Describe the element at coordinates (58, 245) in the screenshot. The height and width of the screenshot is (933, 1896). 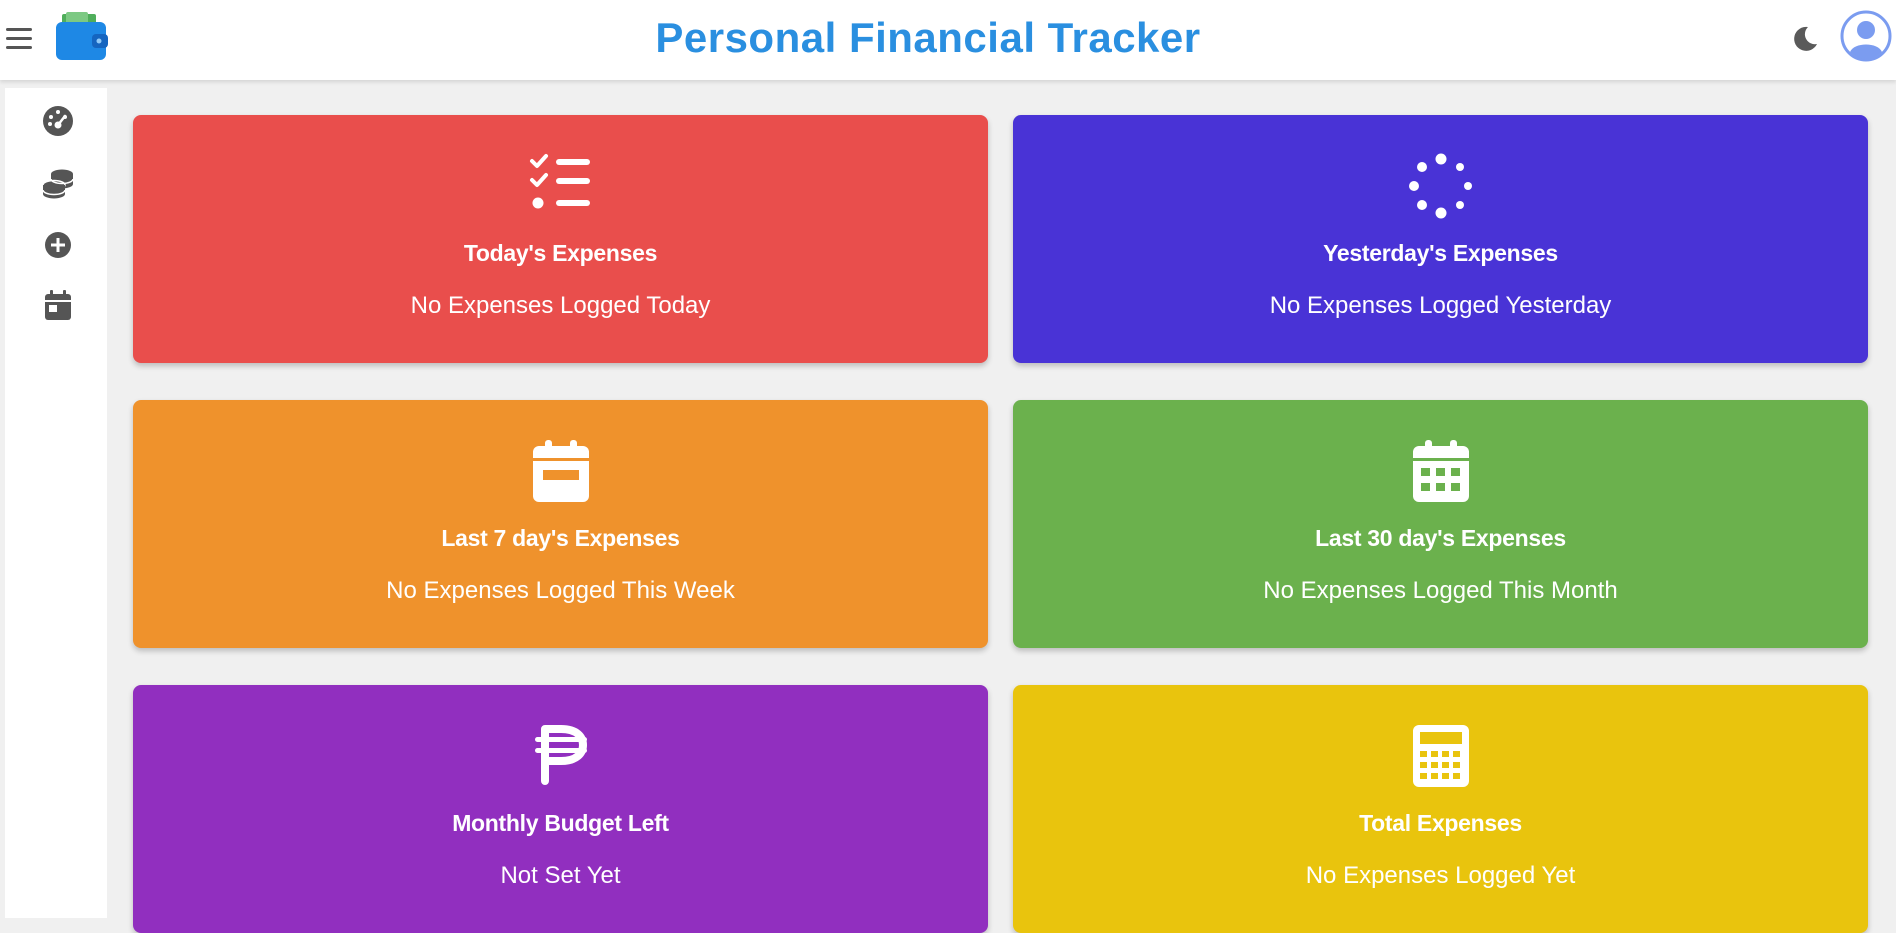
I see `add-circle-icon` at that location.